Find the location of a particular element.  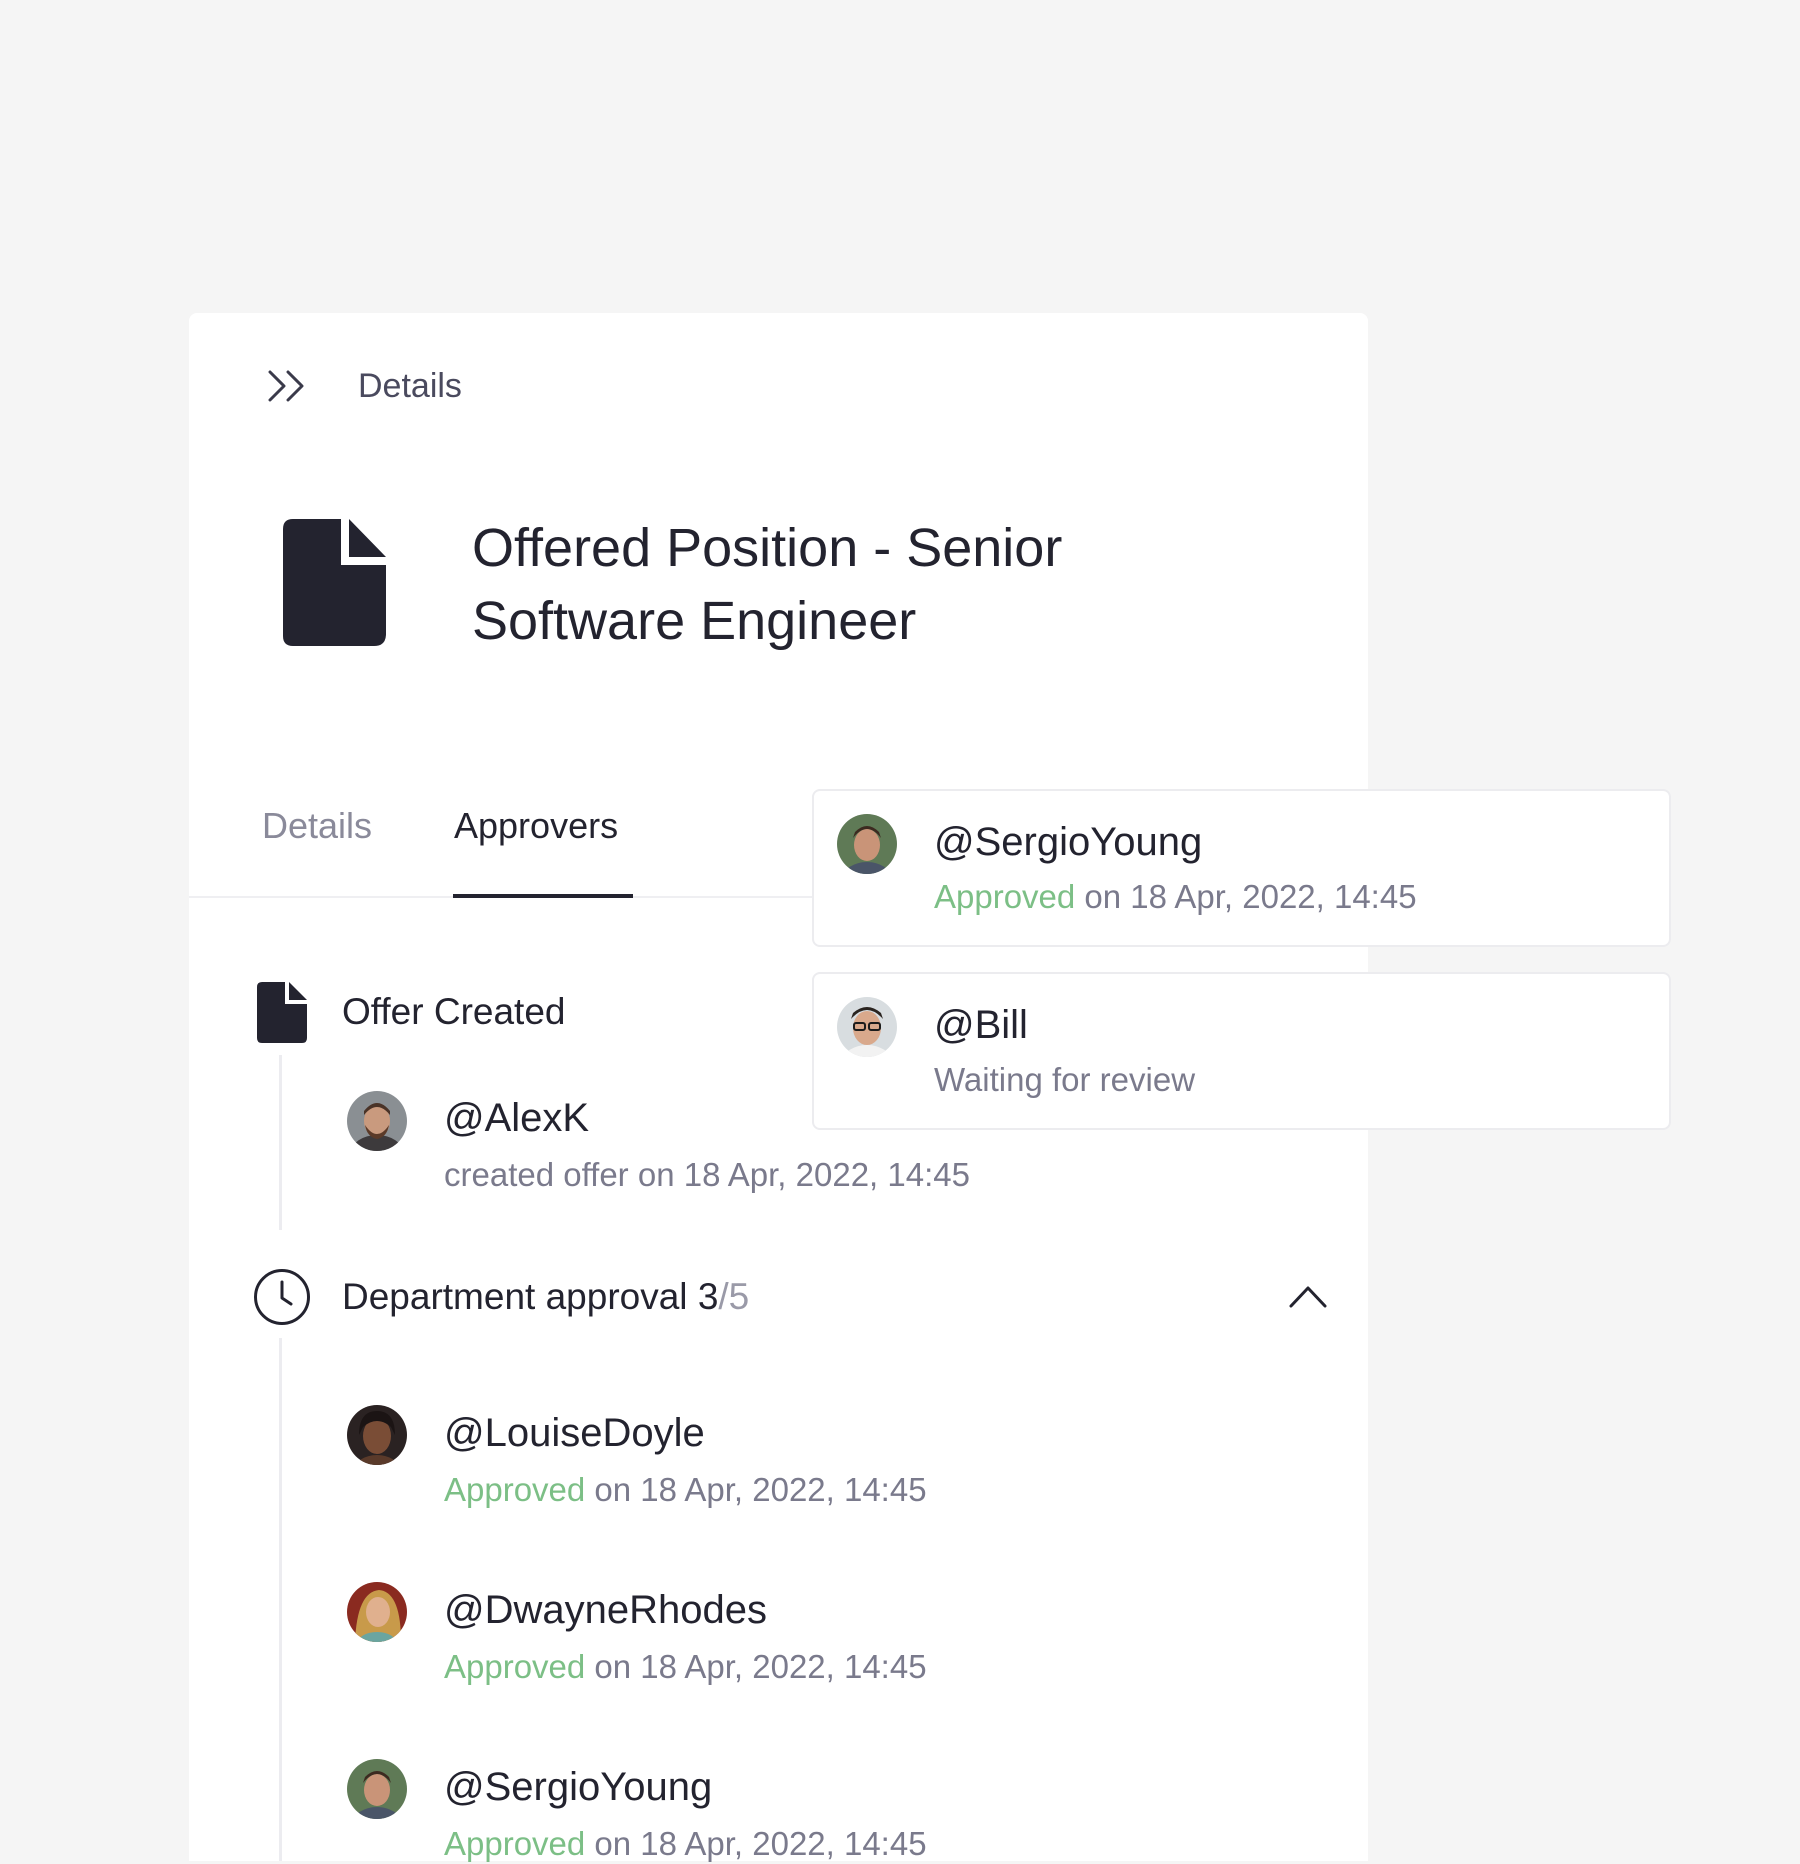

chevron-up-icon is located at coordinates (1308, 1296).